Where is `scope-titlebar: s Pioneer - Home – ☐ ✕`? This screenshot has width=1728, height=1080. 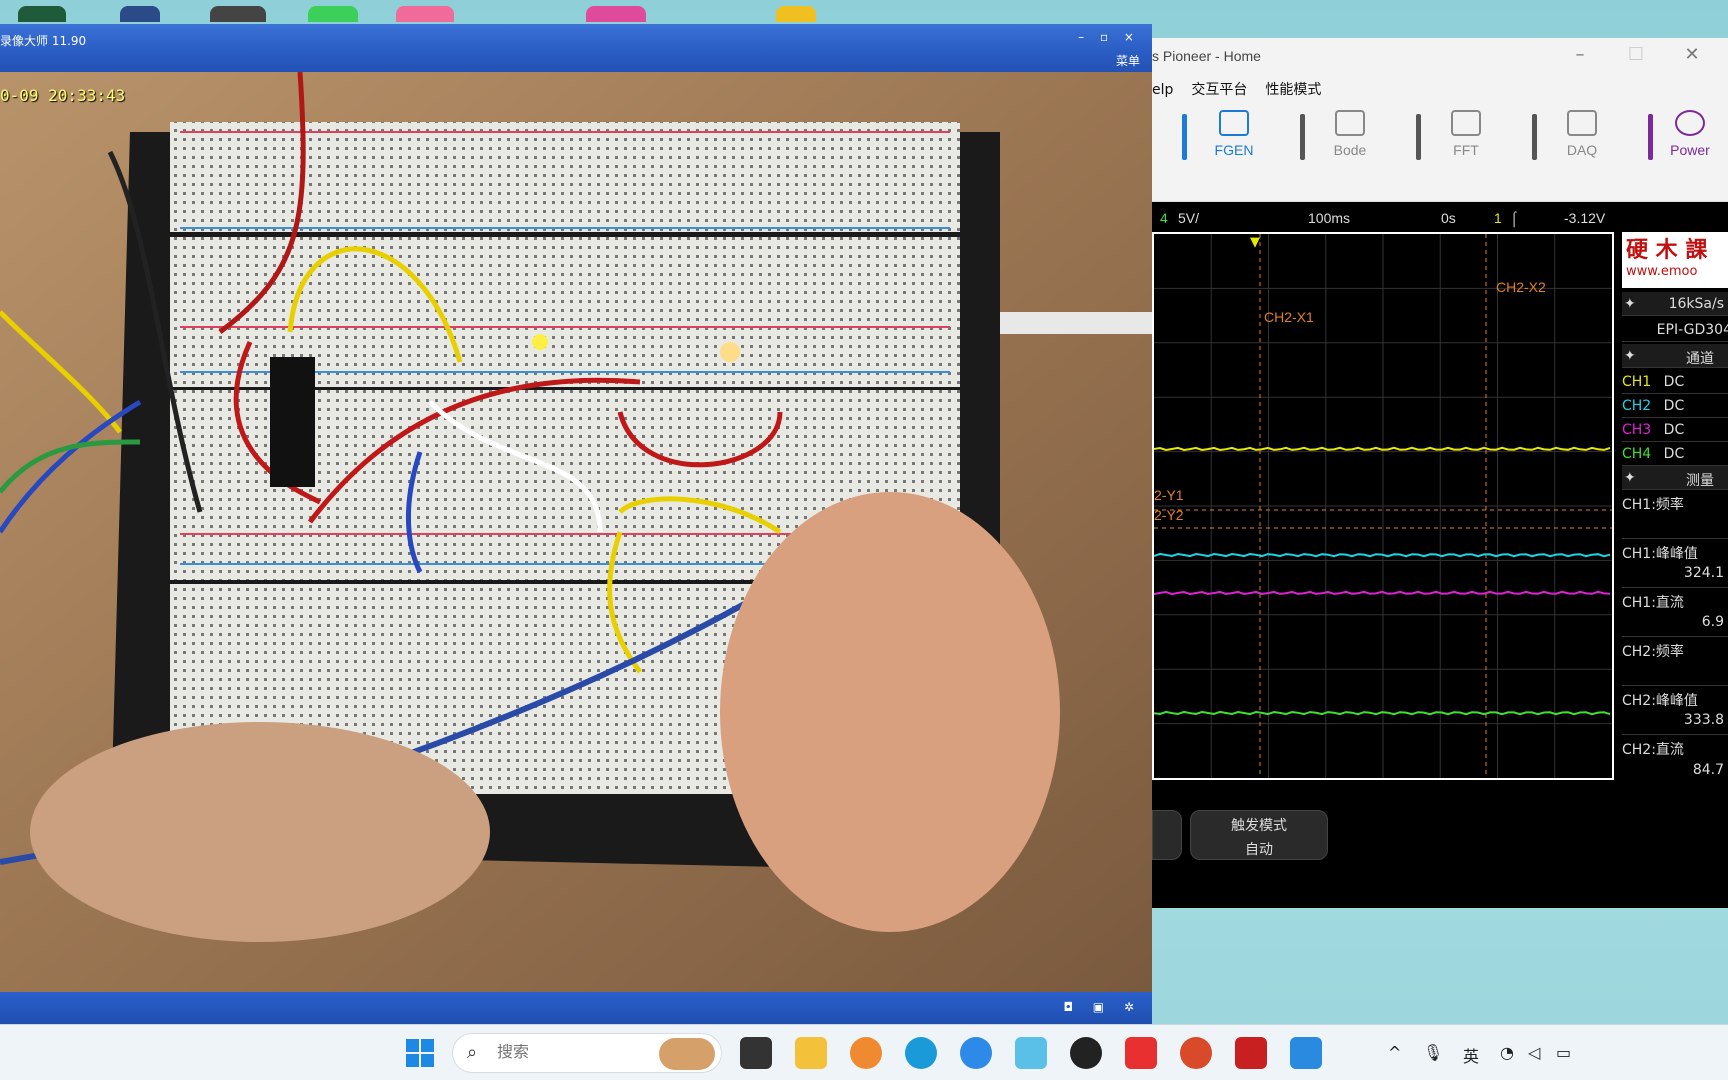 scope-titlebar: s Pioneer - Home – ☐ ✕ is located at coordinates (1440, 57).